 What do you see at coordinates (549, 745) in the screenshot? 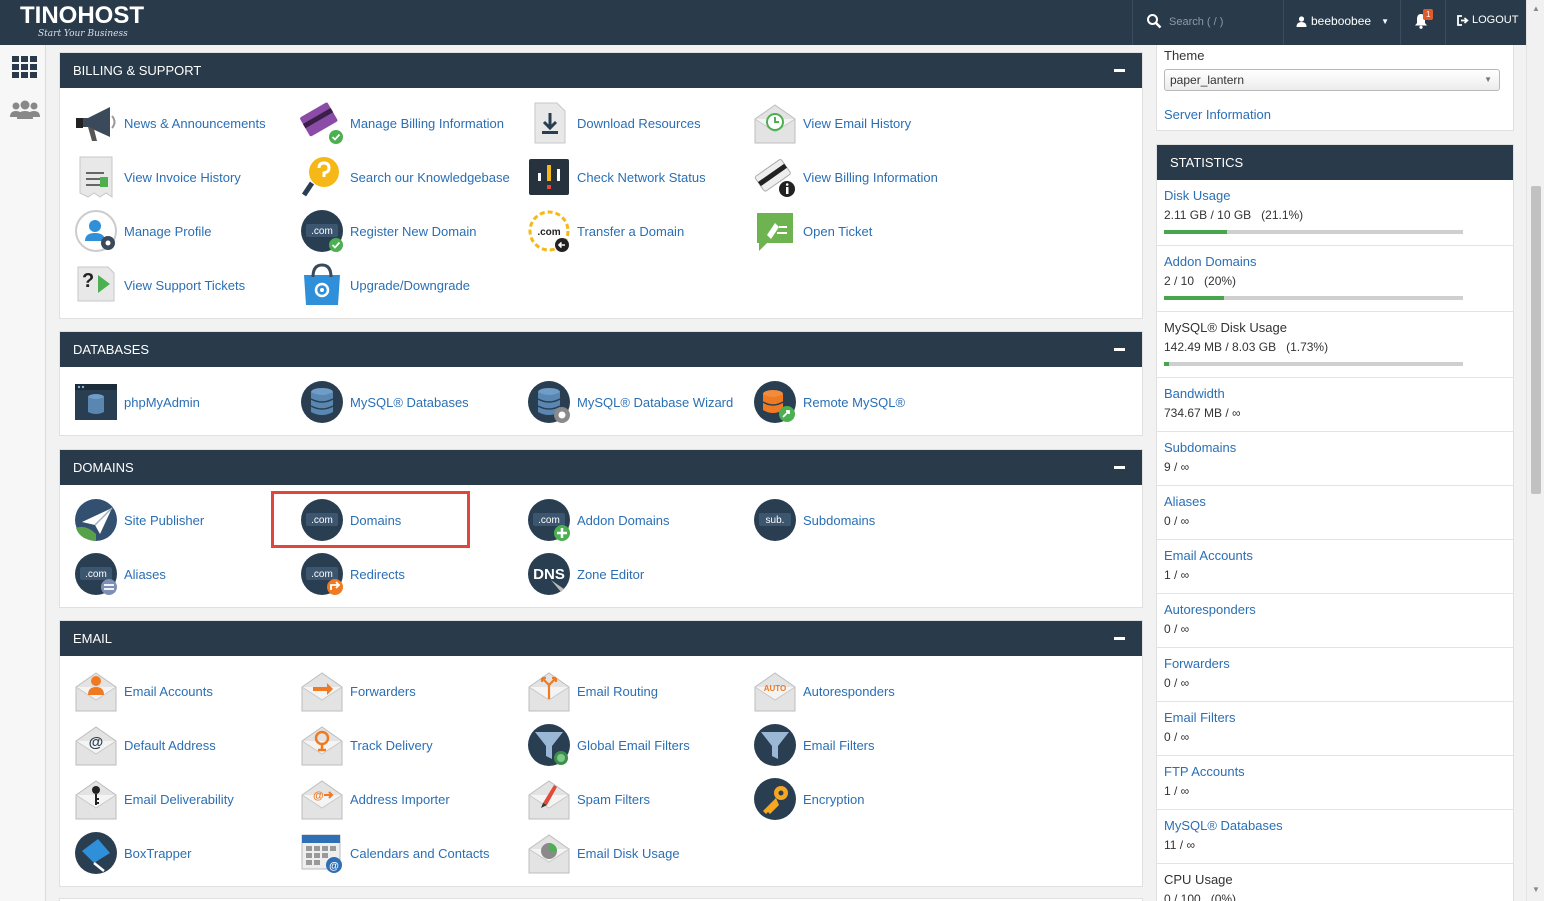
I see `global-filters-icon` at bounding box center [549, 745].